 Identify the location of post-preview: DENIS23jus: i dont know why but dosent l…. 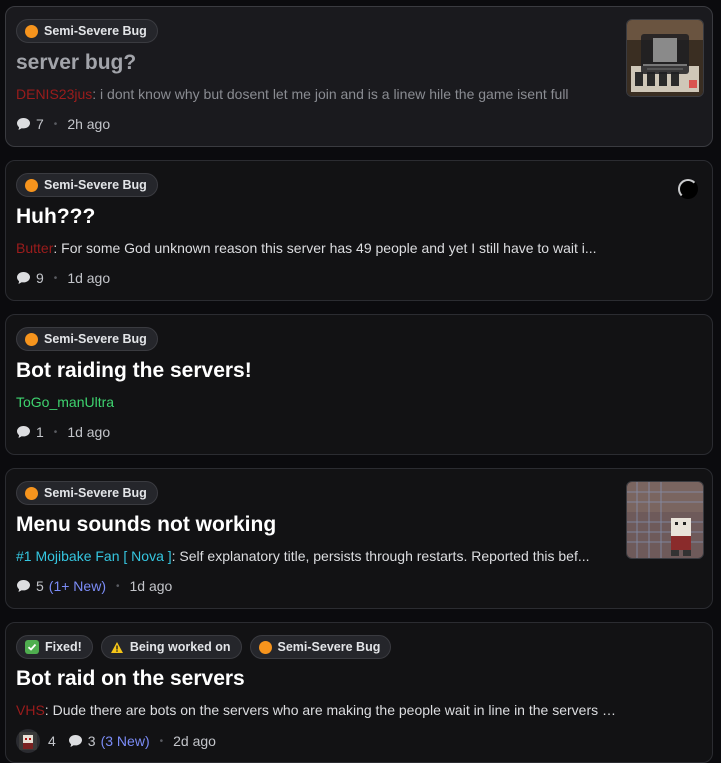
(292, 94).